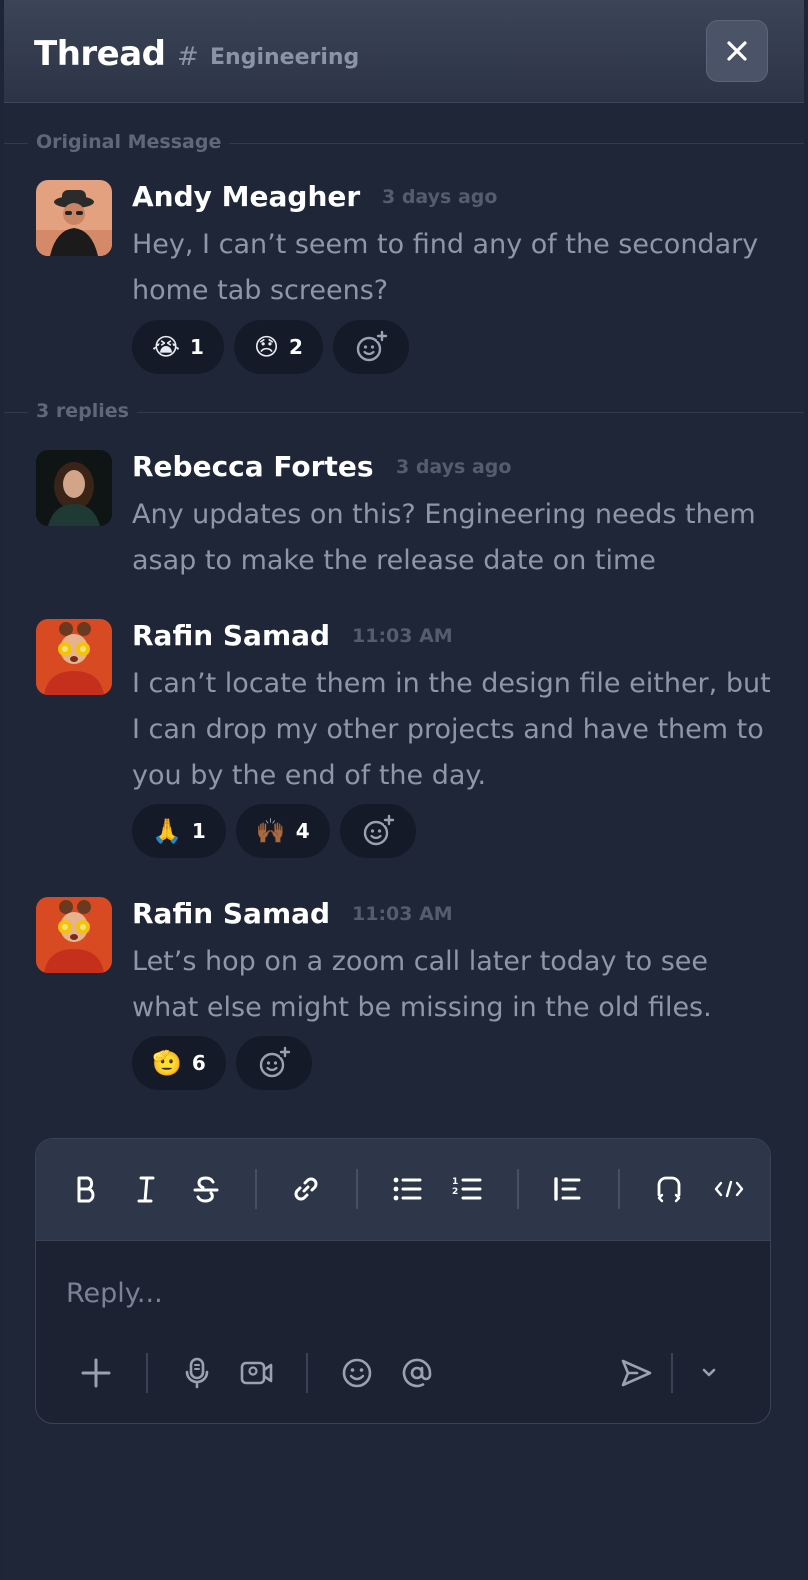 The width and height of the screenshot is (808, 1580). I want to click on reaction-pill: 🙌🏾 4, so click(282, 831).